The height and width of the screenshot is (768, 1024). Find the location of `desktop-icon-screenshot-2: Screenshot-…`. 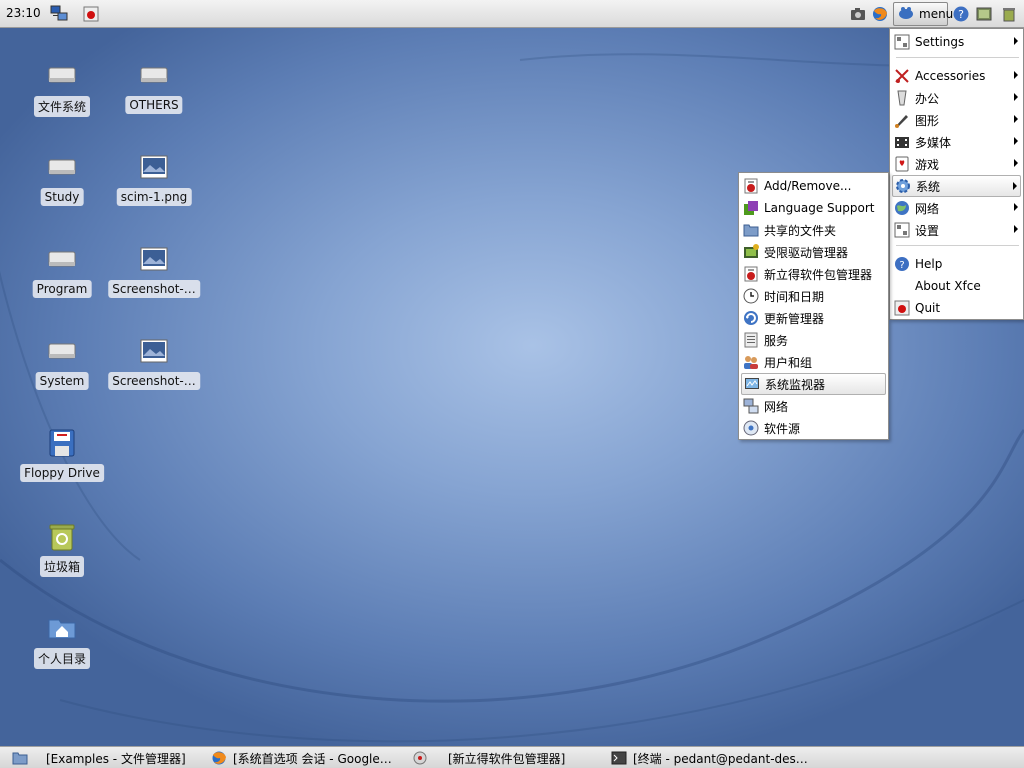

desktop-icon-screenshot-2: Screenshot-… is located at coordinates (154, 376).